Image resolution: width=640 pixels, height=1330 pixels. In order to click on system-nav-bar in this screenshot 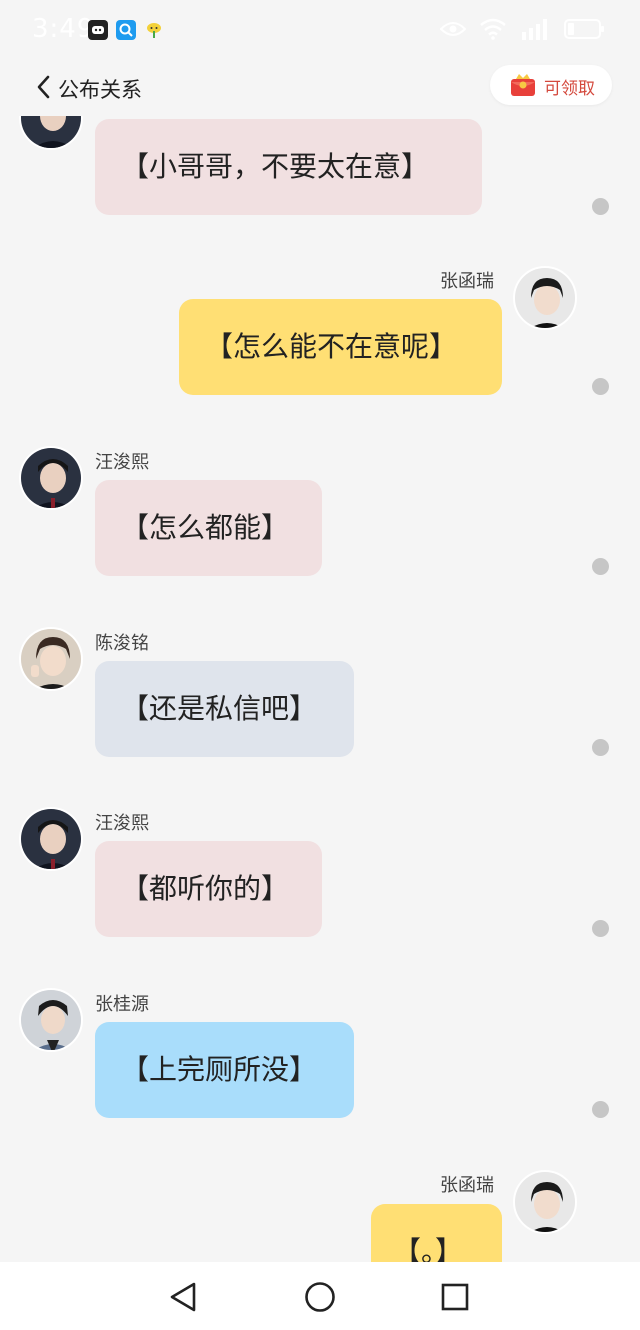, I will do `click(320, 1296)`.